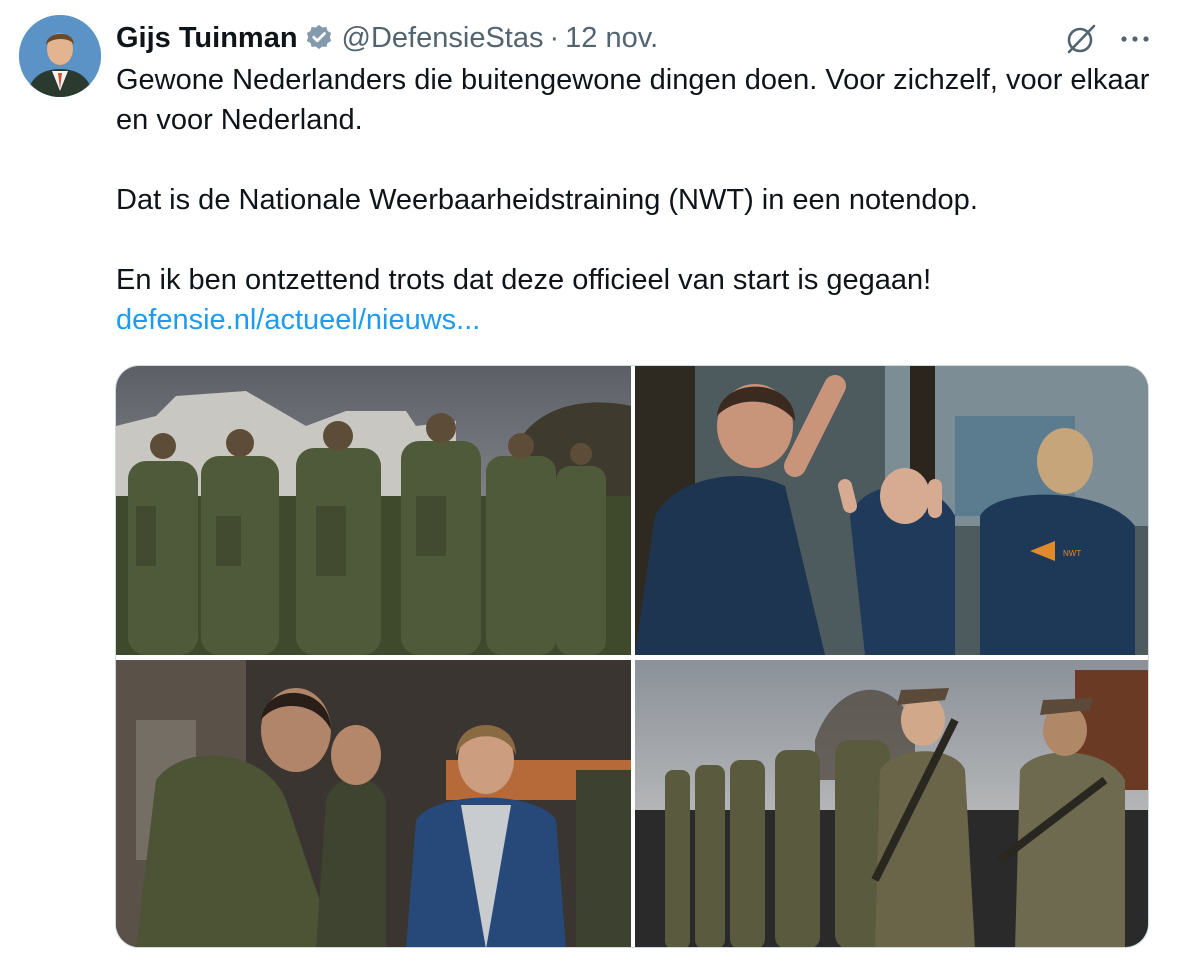  What do you see at coordinates (373, 803) in the screenshot?
I see `minister-with-recruits-photo` at bounding box center [373, 803].